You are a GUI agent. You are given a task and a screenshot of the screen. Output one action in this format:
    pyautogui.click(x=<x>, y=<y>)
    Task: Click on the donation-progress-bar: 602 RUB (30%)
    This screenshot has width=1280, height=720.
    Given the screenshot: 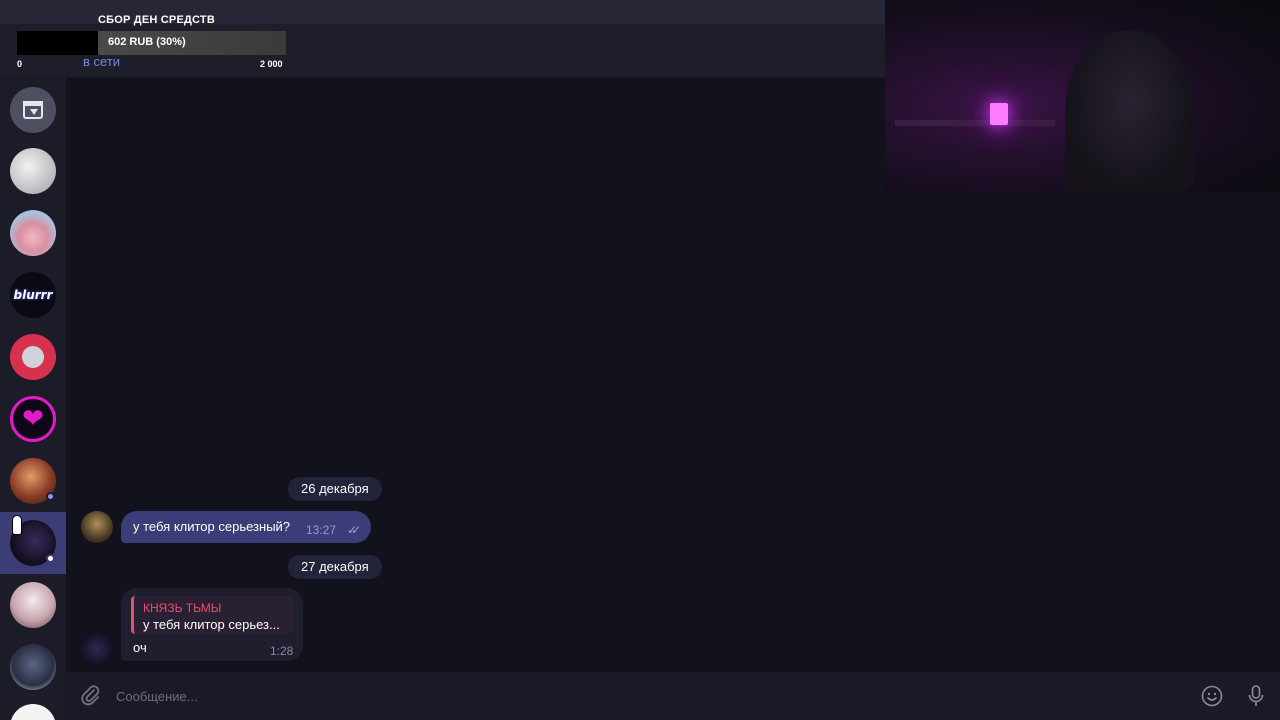 What is the action you would take?
    pyautogui.click(x=151, y=43)
    